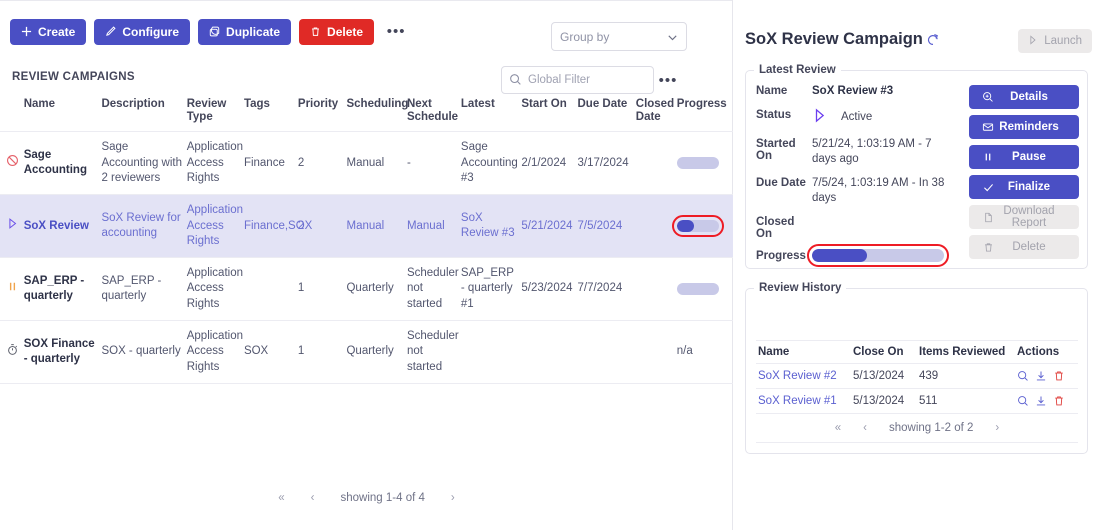 This screenshot has height=530, width=1100. Describe the element at coordinates (433, 113) in the screenshot. I see `col-next-schedule: Next Schedule` at that location.